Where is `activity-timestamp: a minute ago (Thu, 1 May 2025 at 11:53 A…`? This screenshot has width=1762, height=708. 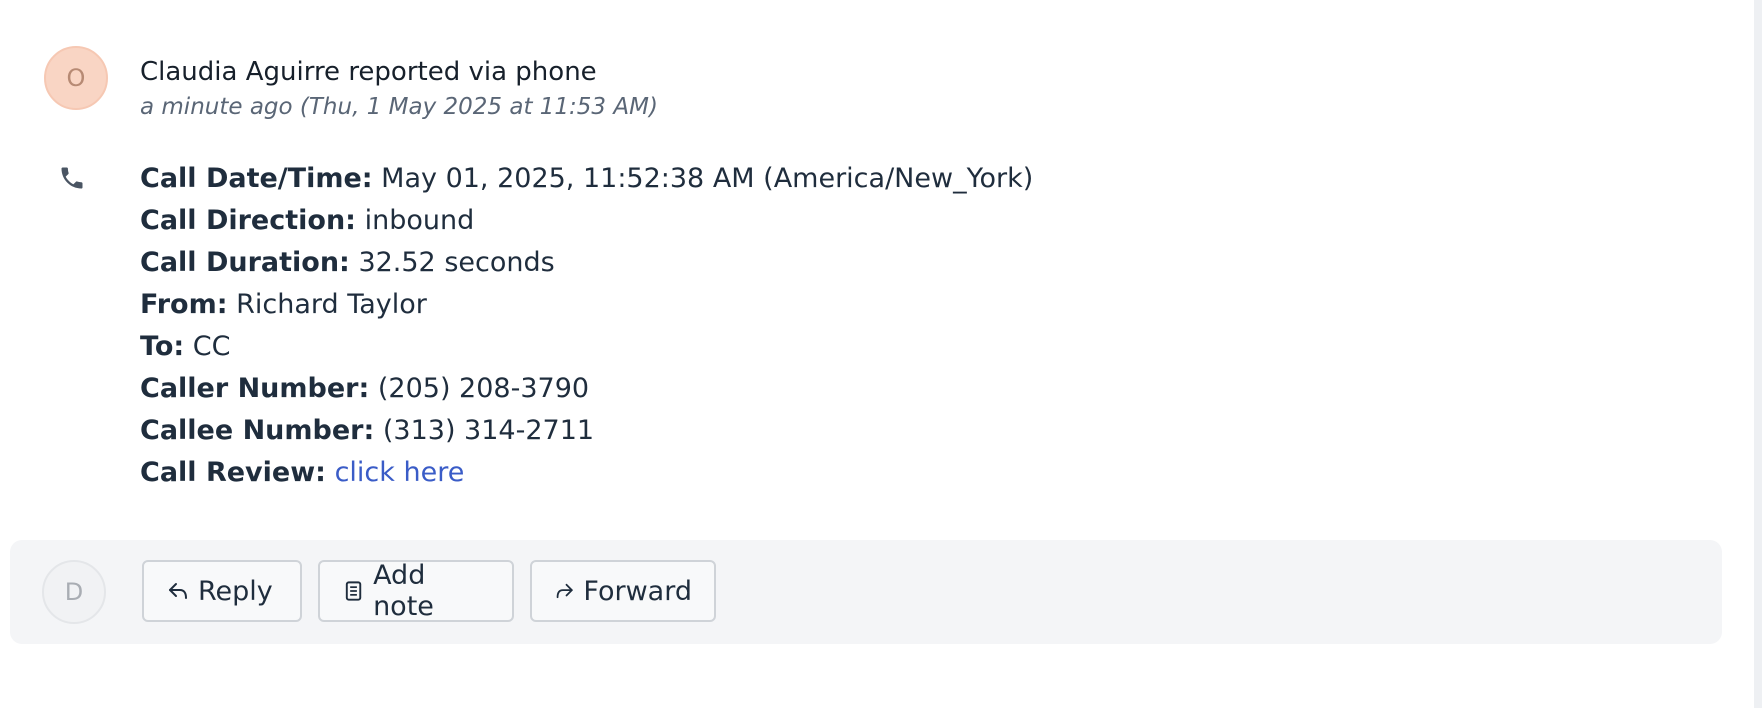 activity-timestamp: a minute ago (Thu, 1 May 2025 at 11:53 A… is located at coordinates (399, 107).